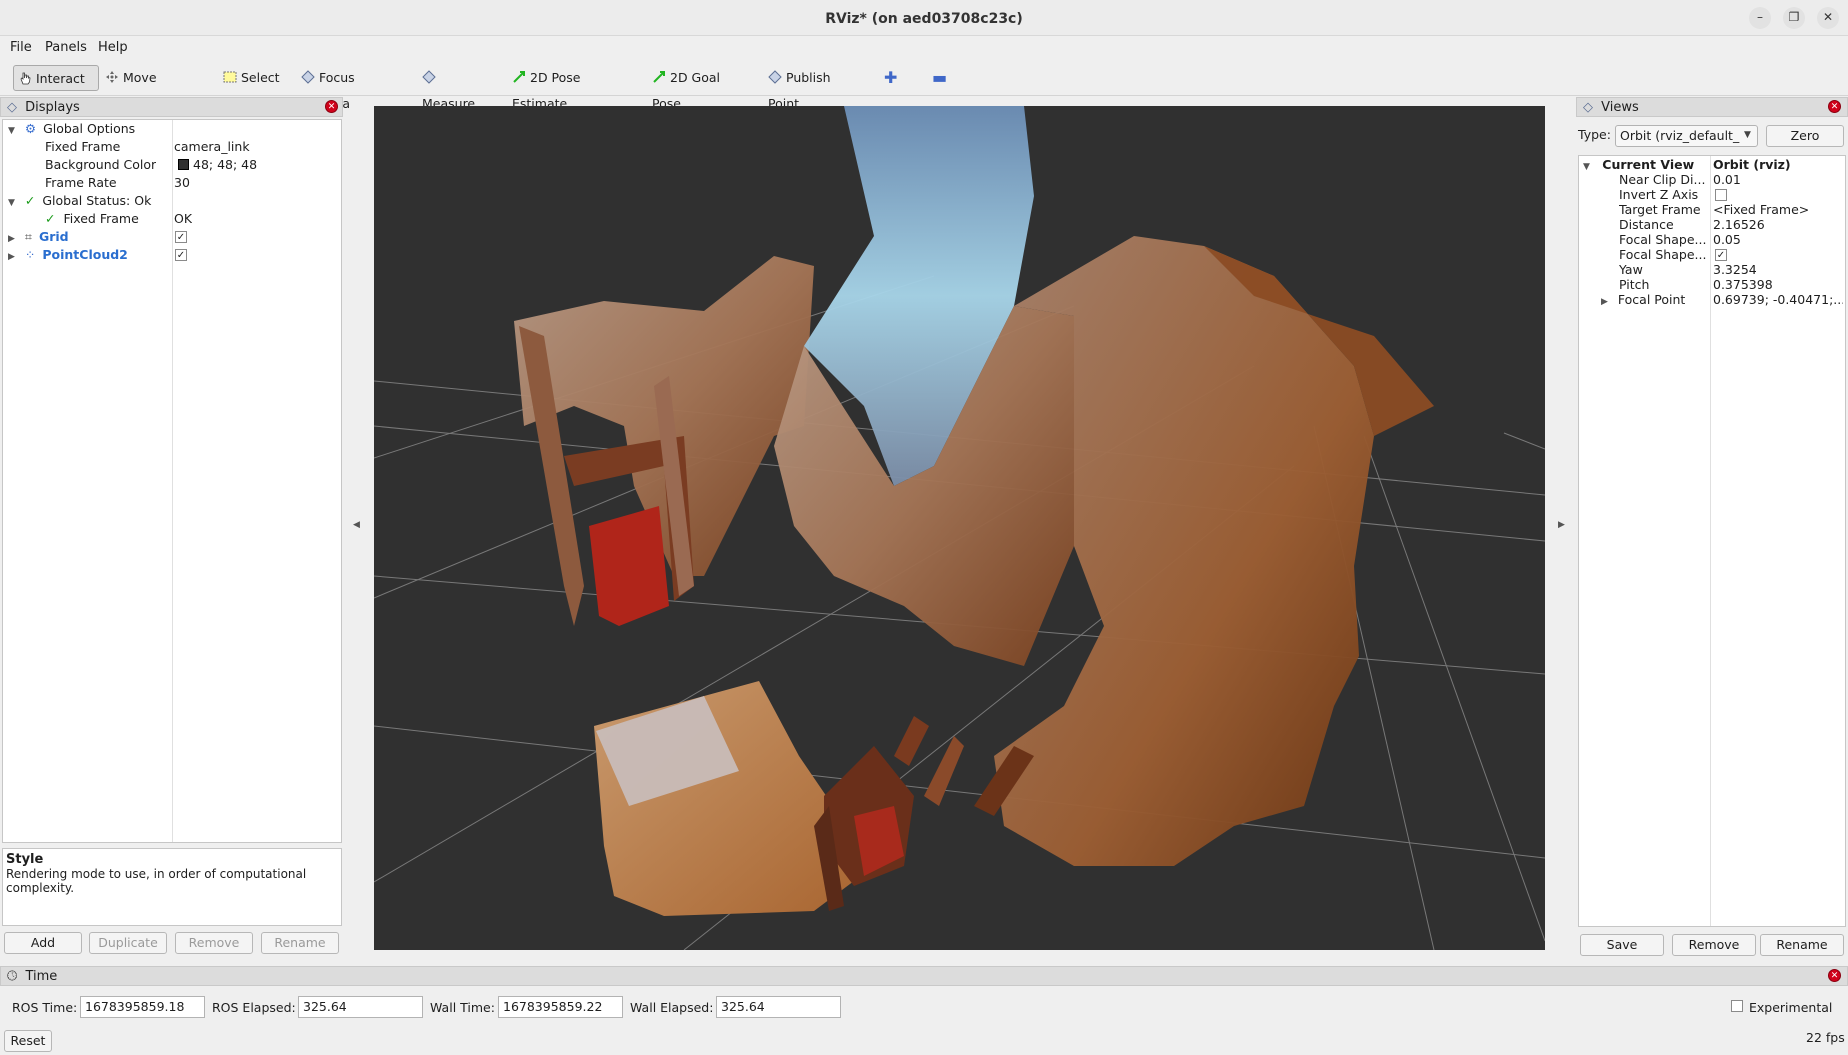  I want to click on time-title: Time, so click(41, 976).